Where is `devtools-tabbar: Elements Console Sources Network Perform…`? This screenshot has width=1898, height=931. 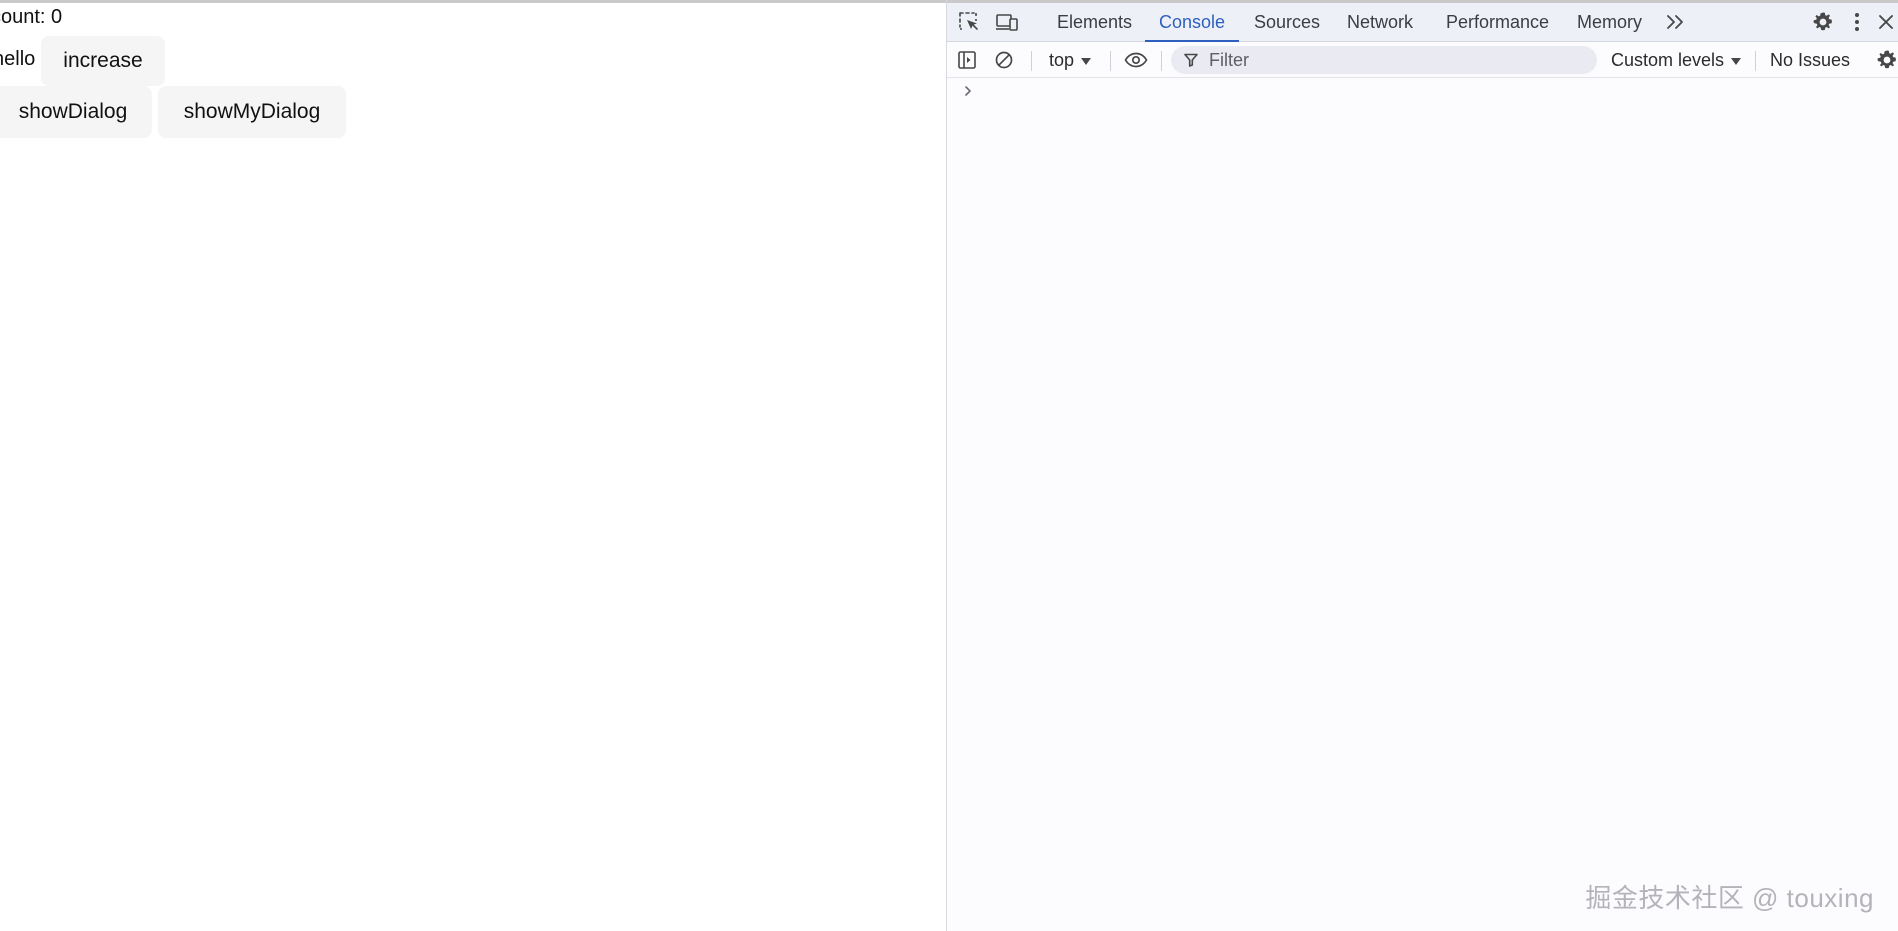
devtools-tabbar: Elements Console Sources Network Perform… is located at coordinates (1422, 21).